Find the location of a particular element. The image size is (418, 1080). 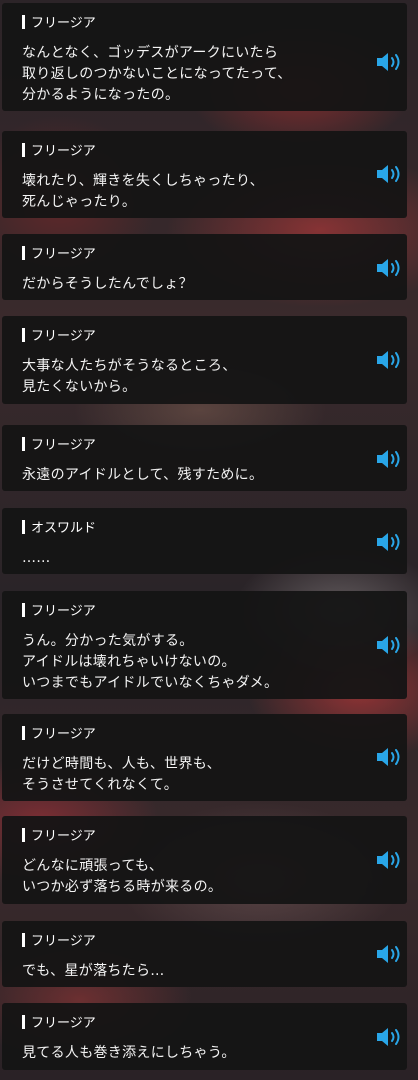

speaker-name: オスワルド is located at coordinates (59, 528).